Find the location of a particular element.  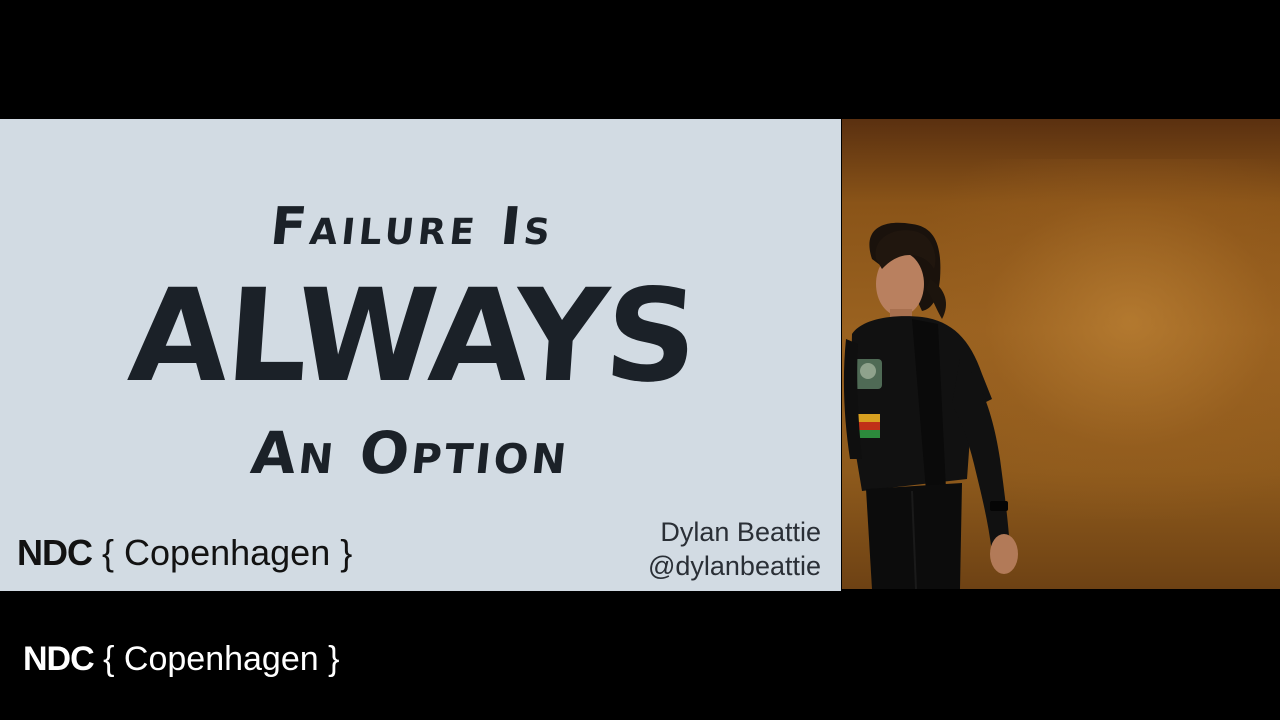

speaker-figure is located at coordinates (930, 405).